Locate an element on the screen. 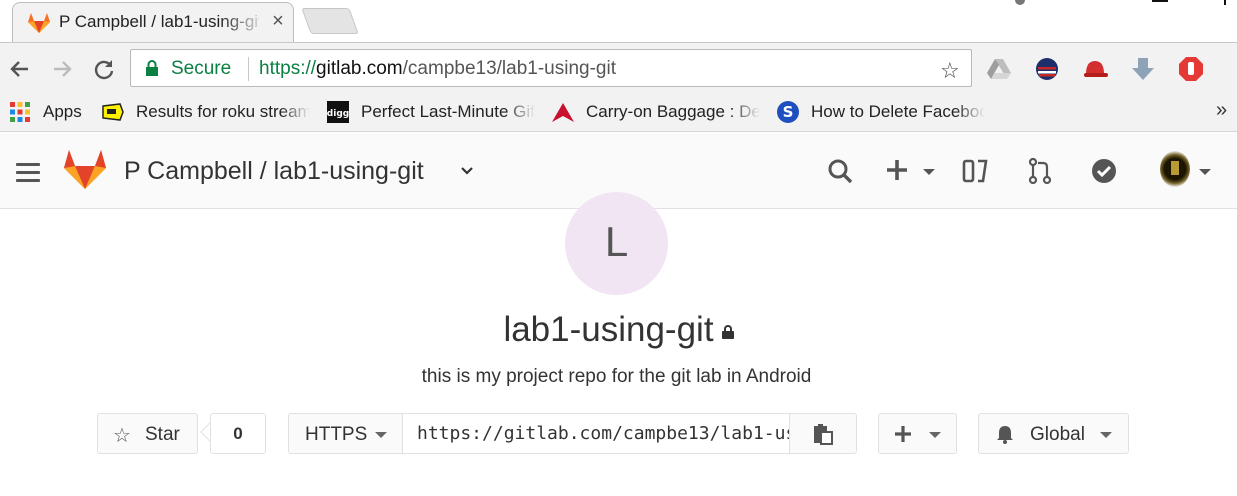 The image size is (1237, 496). hamburger-menu-icon is located at coordinates (28, 172).